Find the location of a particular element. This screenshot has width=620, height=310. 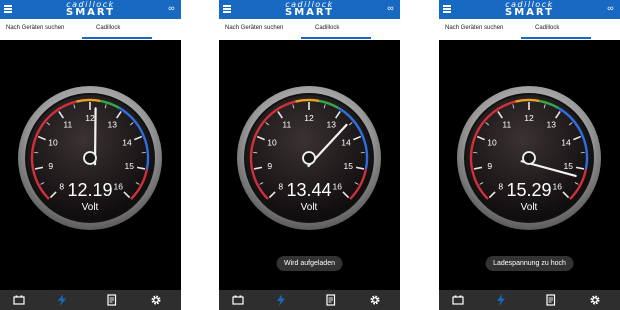

status-toast: Wird aufgeladen is located at coordinates (309, 263).